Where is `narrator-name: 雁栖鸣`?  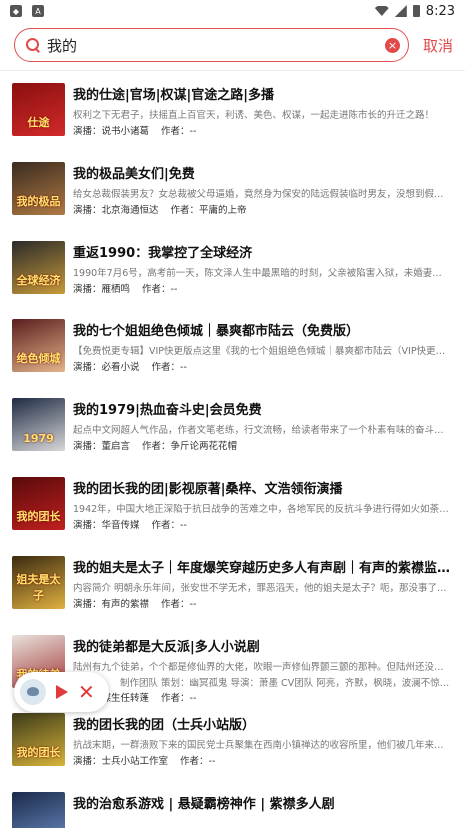 narrator-name: 雁栖鸣 is located at coordinates (116, 289).